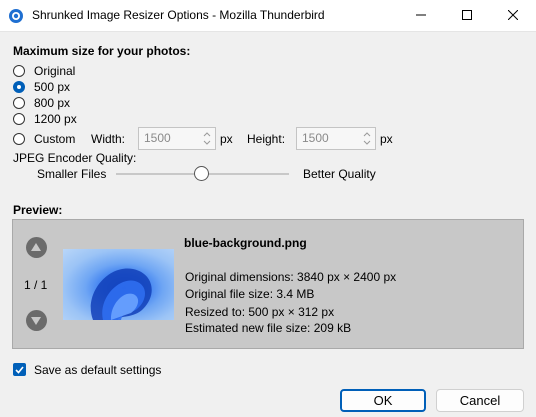  What do you see at coordinates (72, 174) in the screenshot?
I see `quality-left-label: Smaller Files` at bounding box center [72, 174].